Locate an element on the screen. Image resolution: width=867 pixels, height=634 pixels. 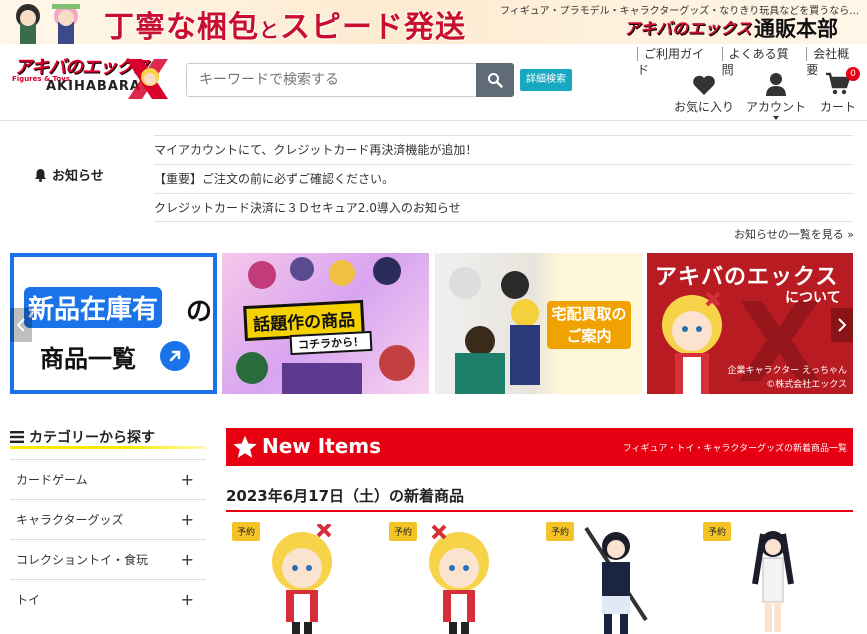
carousel-prev-button is located at coordinates (21, 325).